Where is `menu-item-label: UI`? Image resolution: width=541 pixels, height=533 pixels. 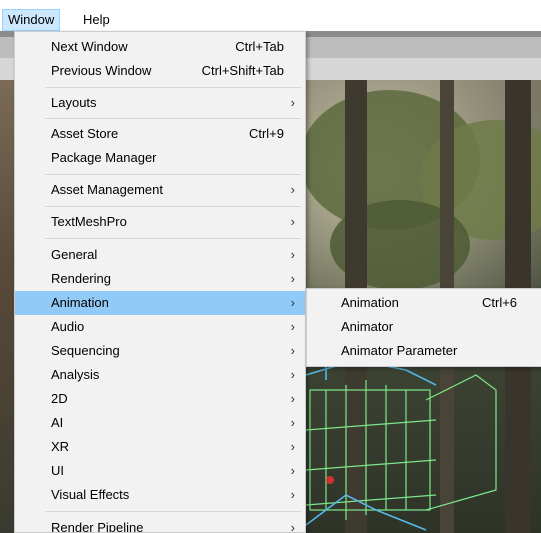
menu-item-label: UI is located at coordinates (57, 470).